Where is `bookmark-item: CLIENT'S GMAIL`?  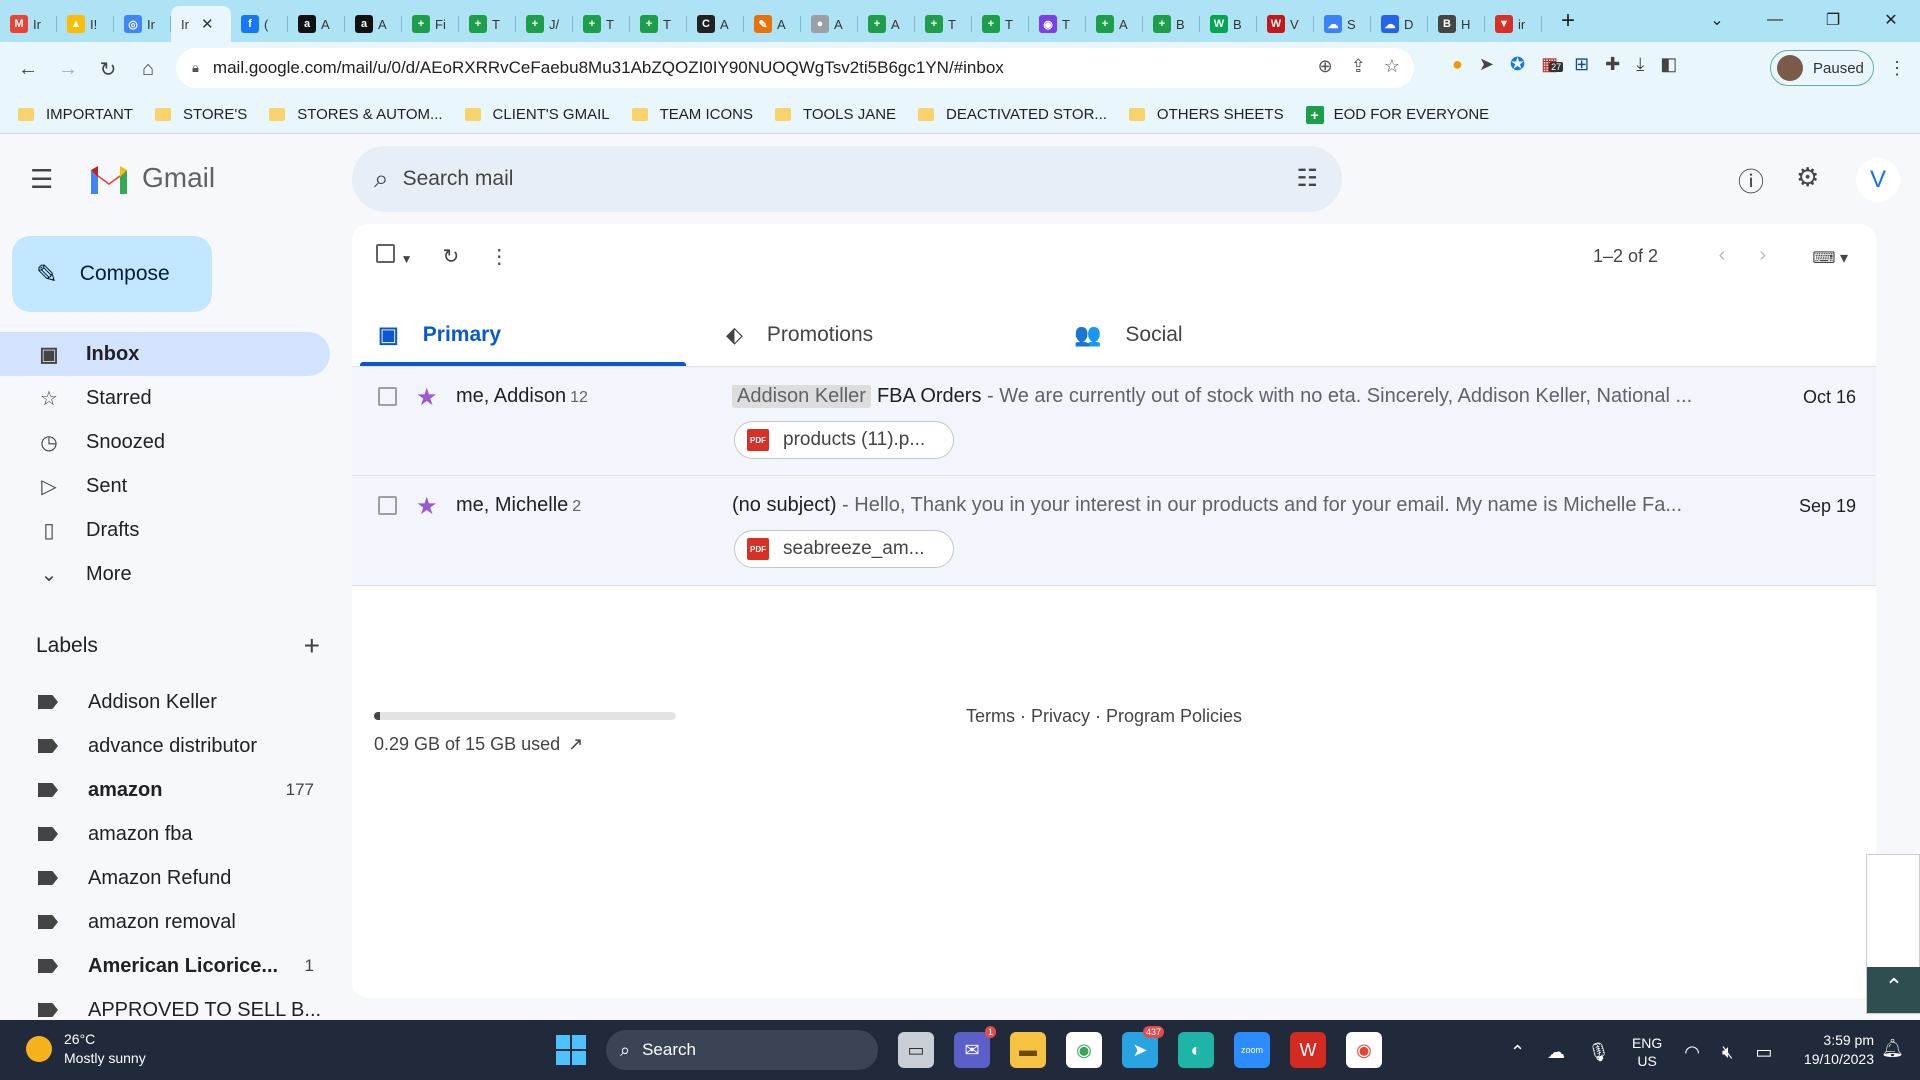 bookmark-item: CLIENT'S GMAIL is located at coordinates (537, 114).